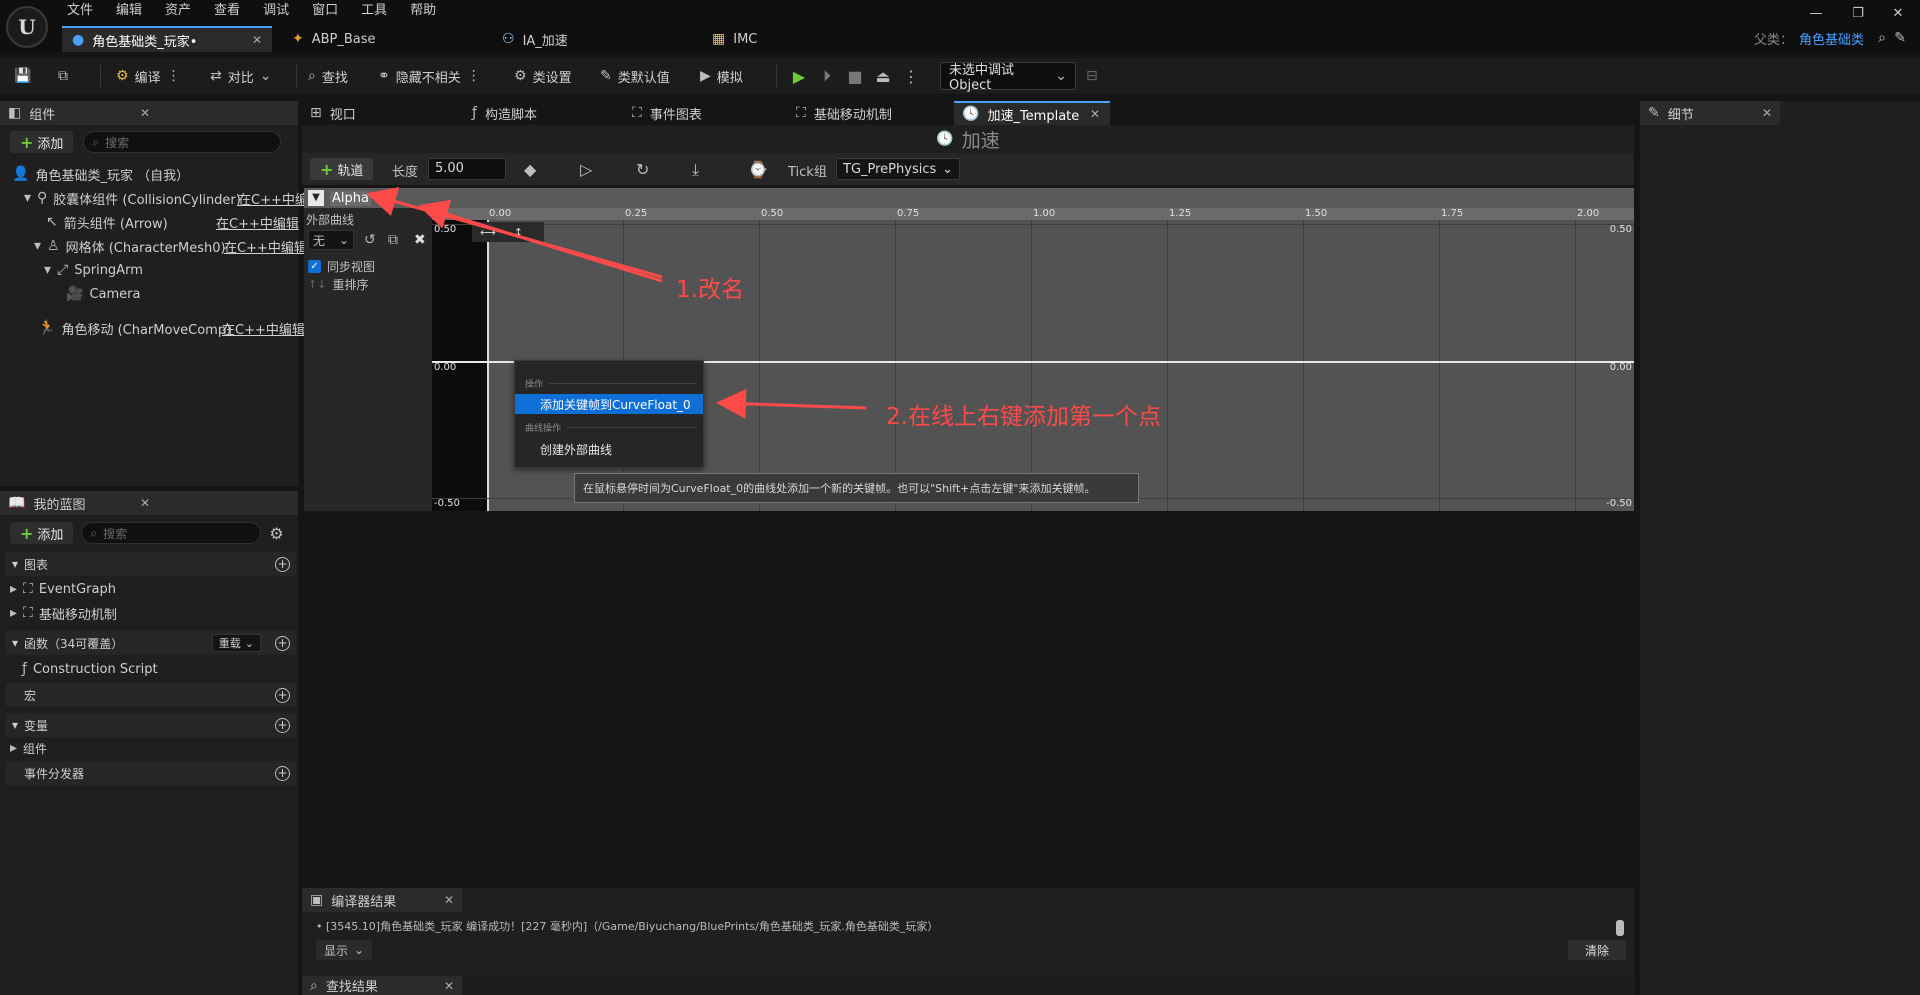 This screenshot has height=995, width=1920. I want to click on parent-class-link: 角色基础类, so click(1831, 40).